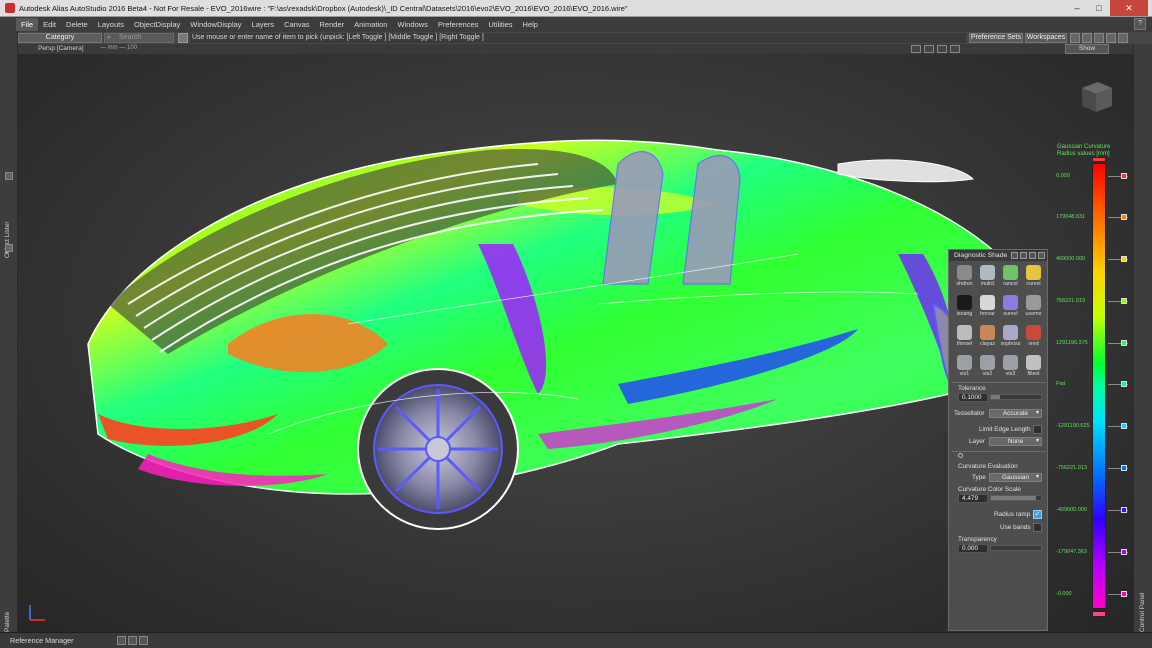 The image size is (1152, 648). Describe the element at coordinates (916, 49) in the screenshot. I see `camera-icon` at that location.